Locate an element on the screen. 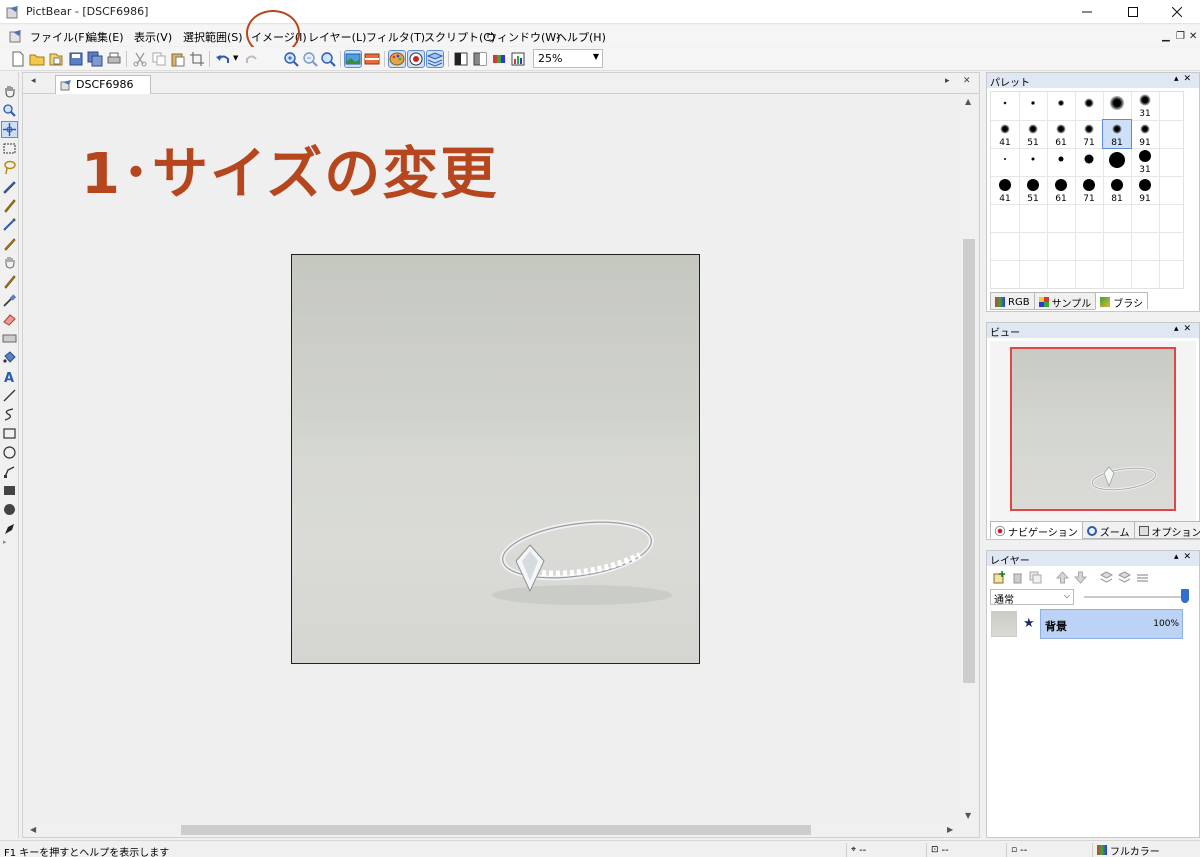 This screenshot has width=1200, height=857. new-layer-icon is located at coordinates (999, 577).